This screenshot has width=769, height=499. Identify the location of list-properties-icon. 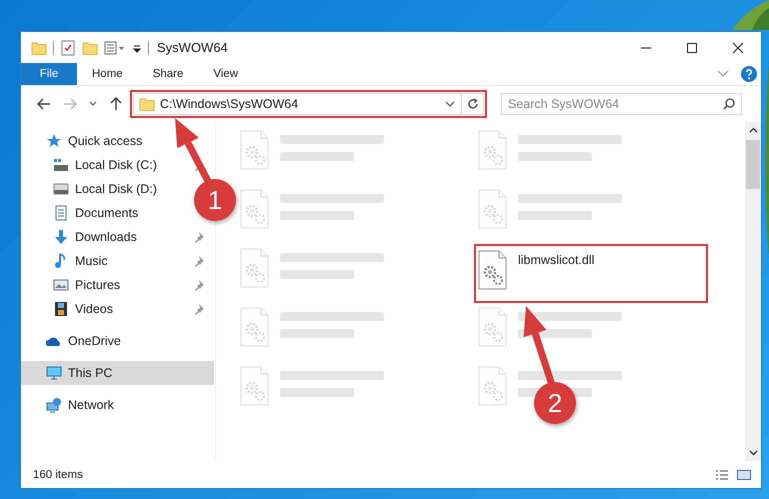
(115, 48).